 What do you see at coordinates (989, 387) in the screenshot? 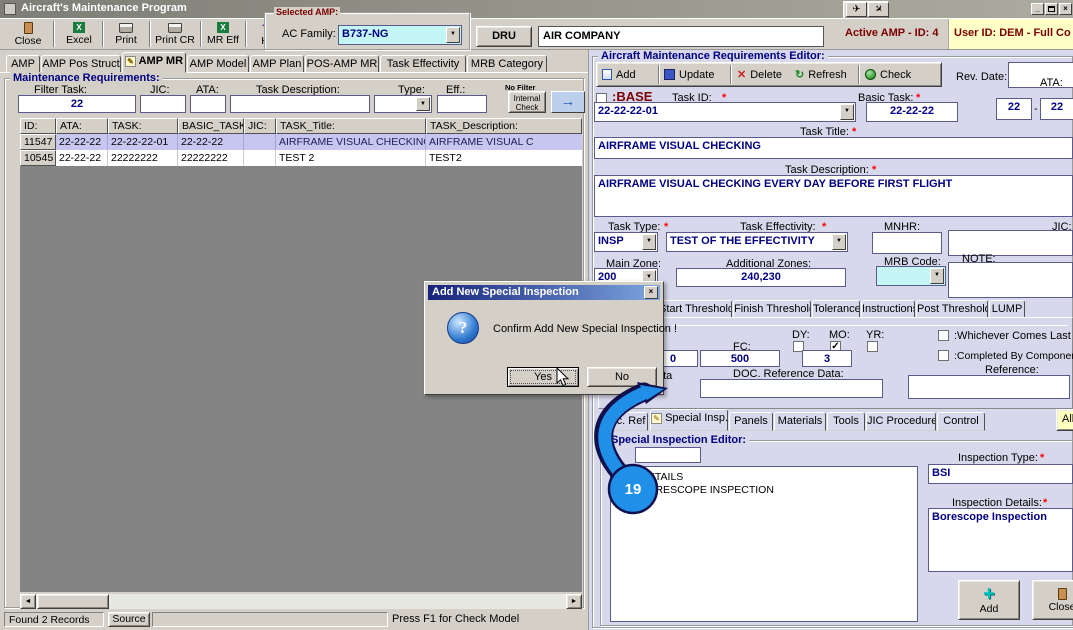
I see `reference-field` at bounding box center [989, 387].